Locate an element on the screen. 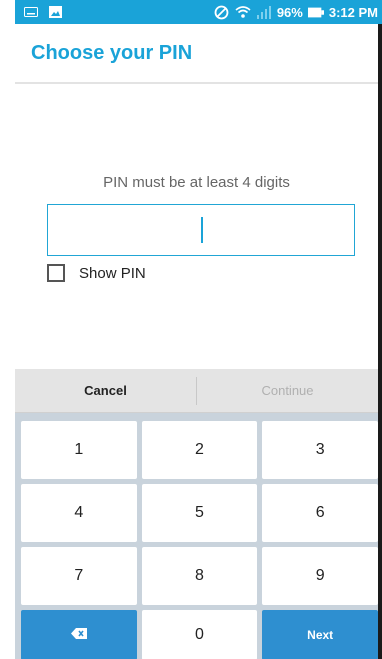  show-pin-option: Show PIN is located at coordinates (96, 273).